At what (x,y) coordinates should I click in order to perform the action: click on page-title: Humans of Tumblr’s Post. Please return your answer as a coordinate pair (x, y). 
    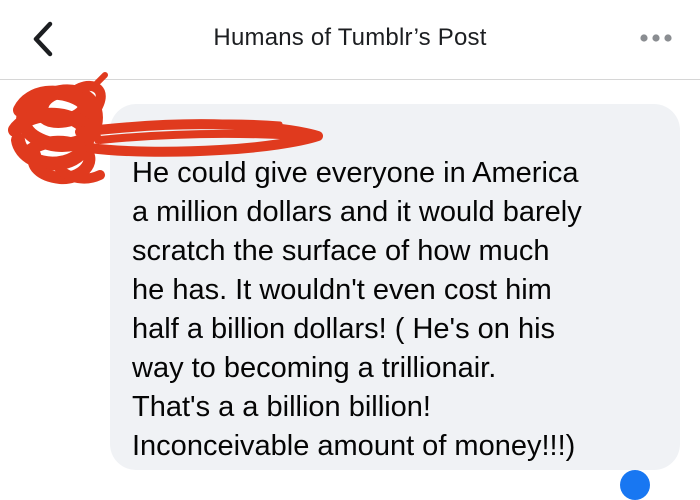
    Looking at the image, I should click on (350, 37).